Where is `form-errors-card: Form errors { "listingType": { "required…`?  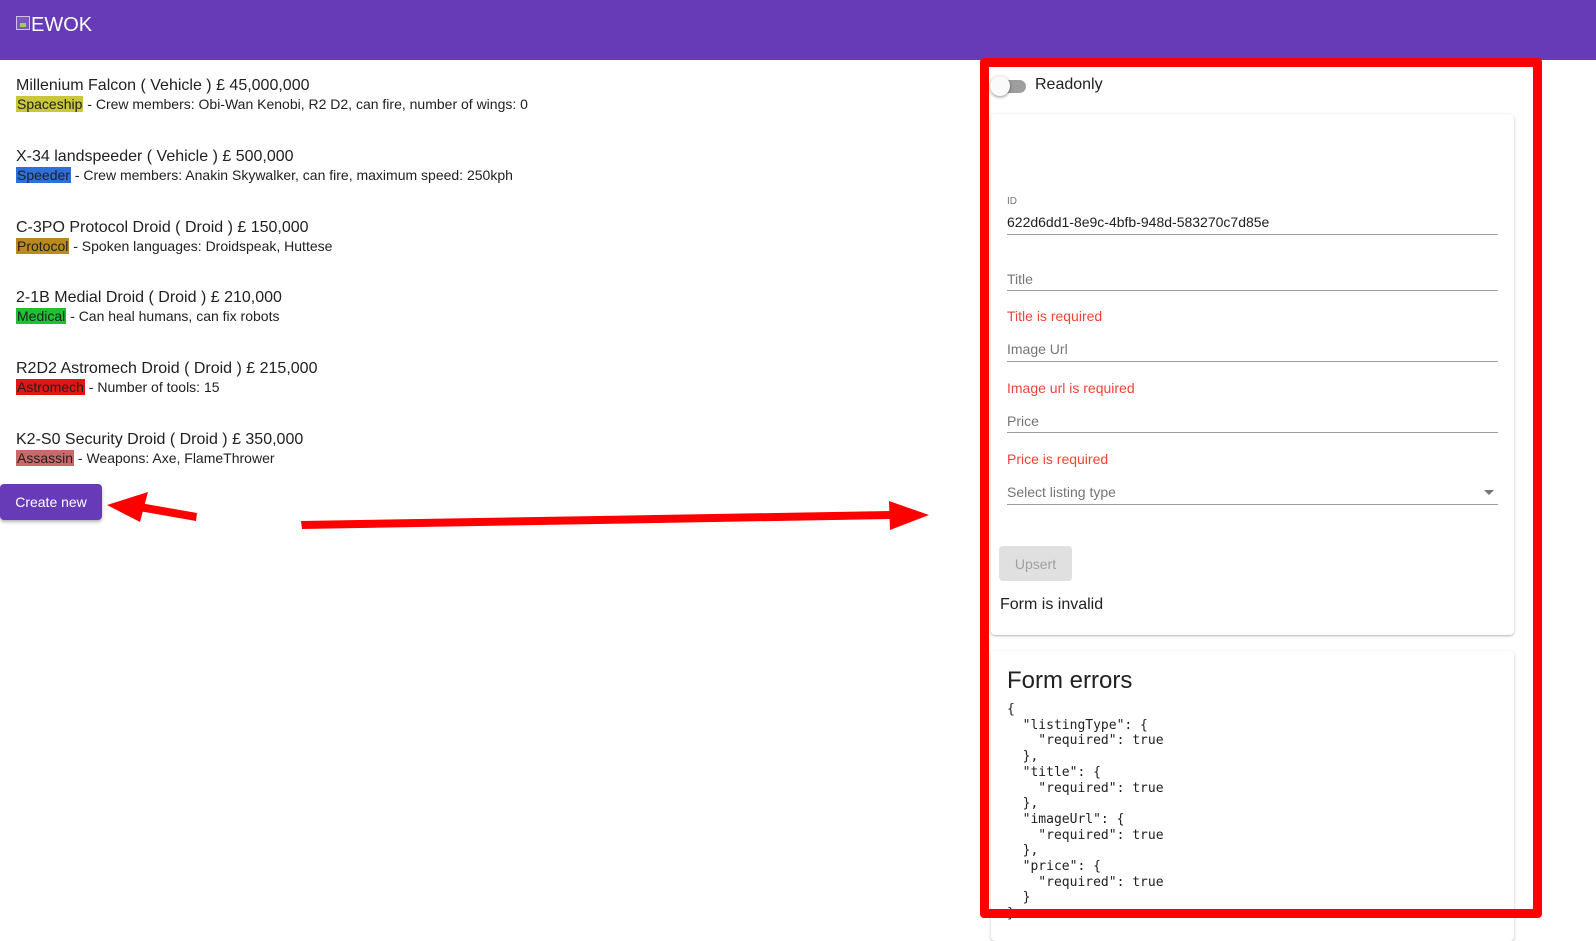
form-errors-card: Form errors { "listingType": { "required… is located at coordinates (1252, 796).